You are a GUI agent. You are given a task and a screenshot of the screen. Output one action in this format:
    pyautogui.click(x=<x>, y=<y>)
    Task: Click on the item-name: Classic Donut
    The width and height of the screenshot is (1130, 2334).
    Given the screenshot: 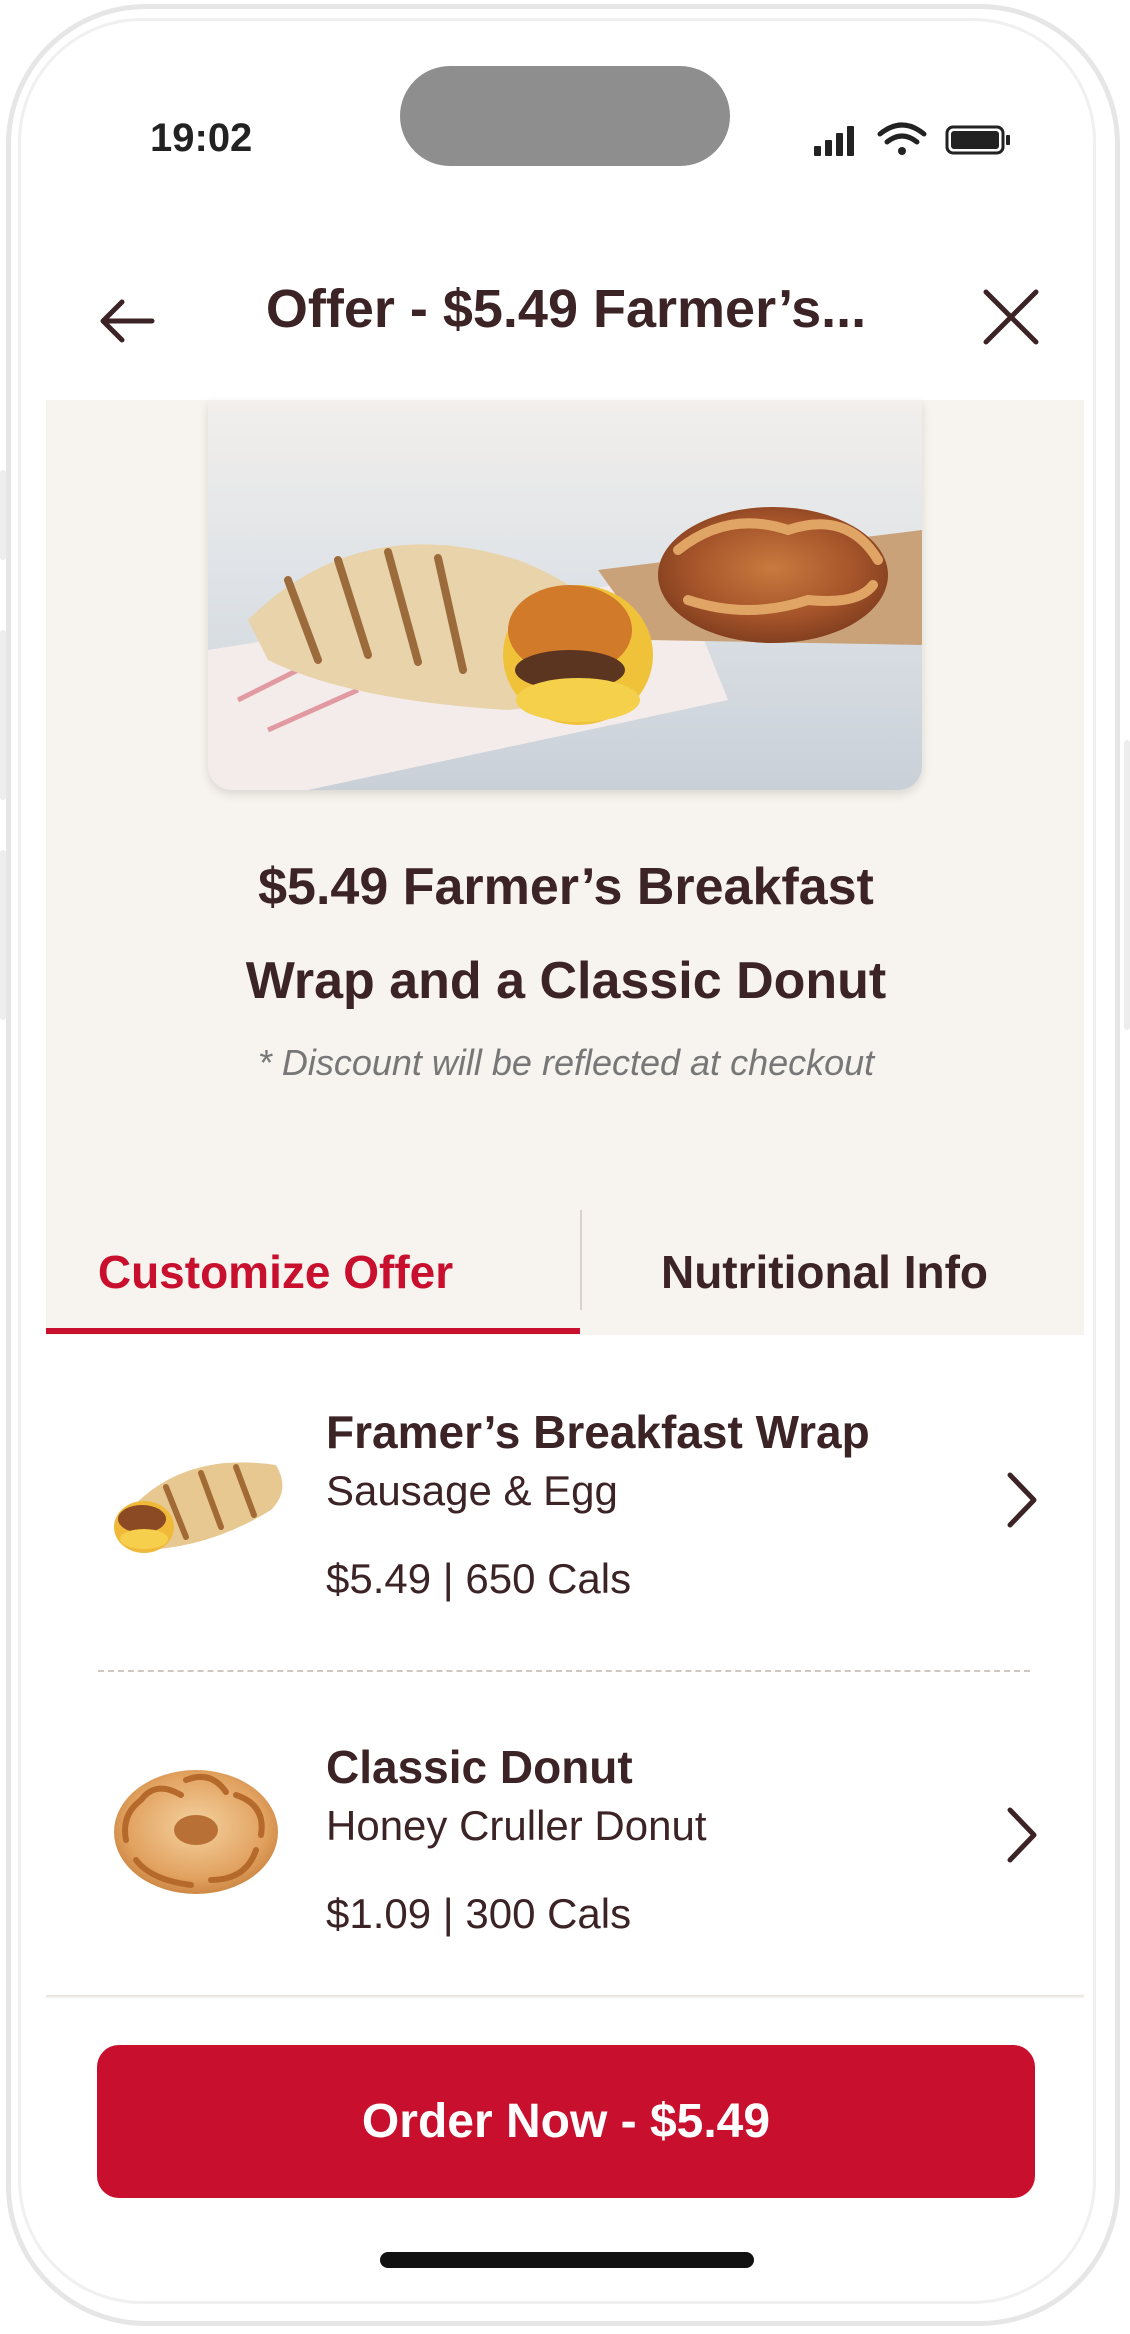 What is the action you would take?
    pyautogui.click(x=479, y=1767)
    